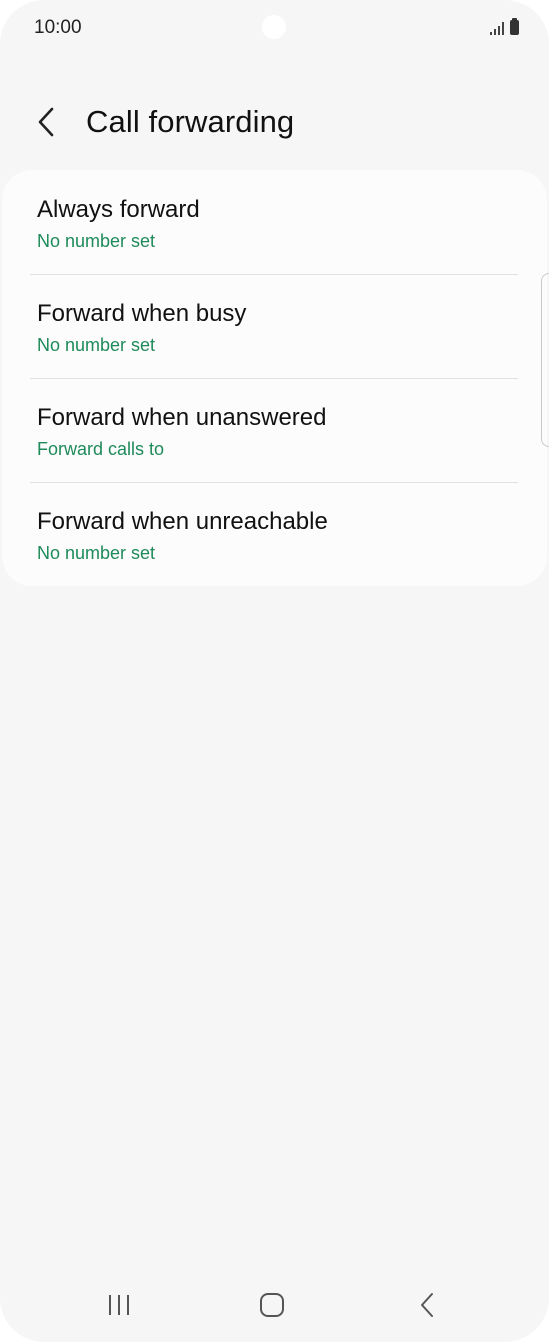 The height and width of the screenshot is (1342, 549). I want to click on item-title: Forward when busy, so click(142, 313).